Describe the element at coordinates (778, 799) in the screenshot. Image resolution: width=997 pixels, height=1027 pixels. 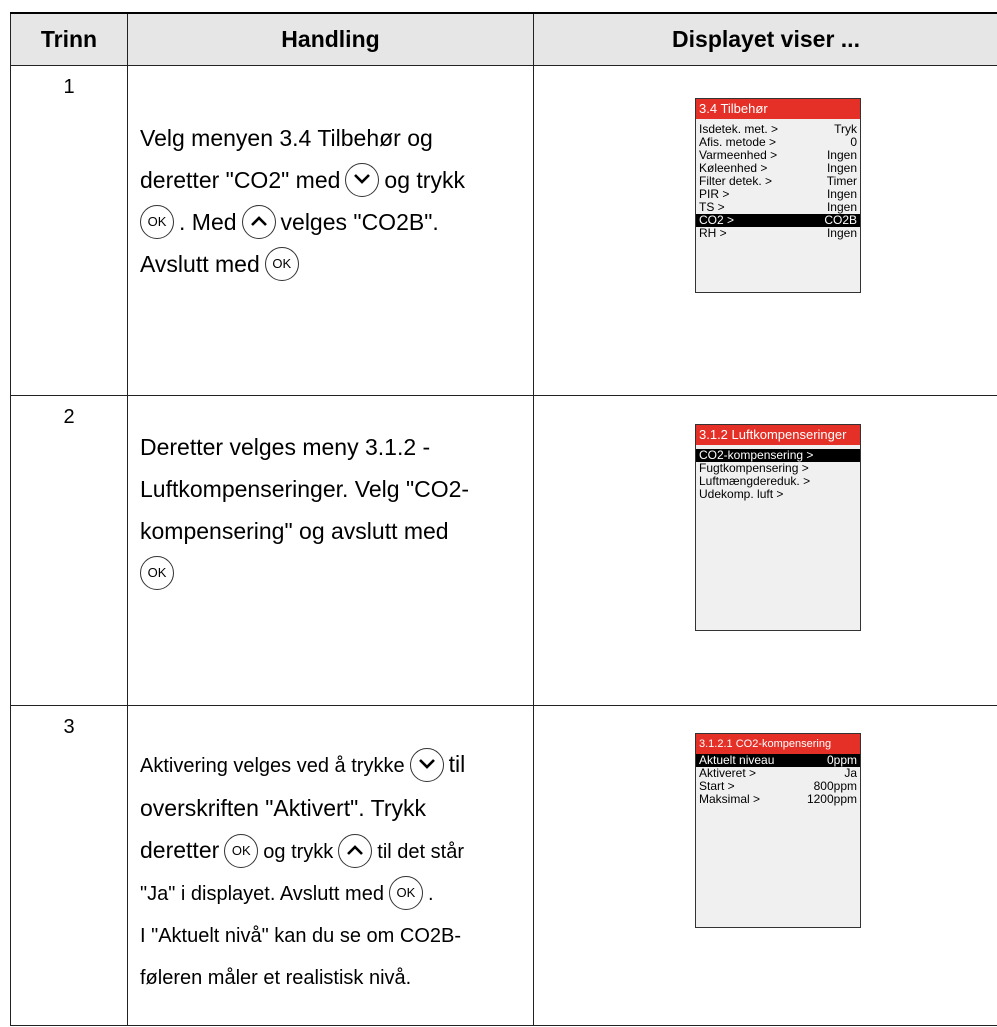
I see `lcd-row: Maksimal >1200ppm` at that location.